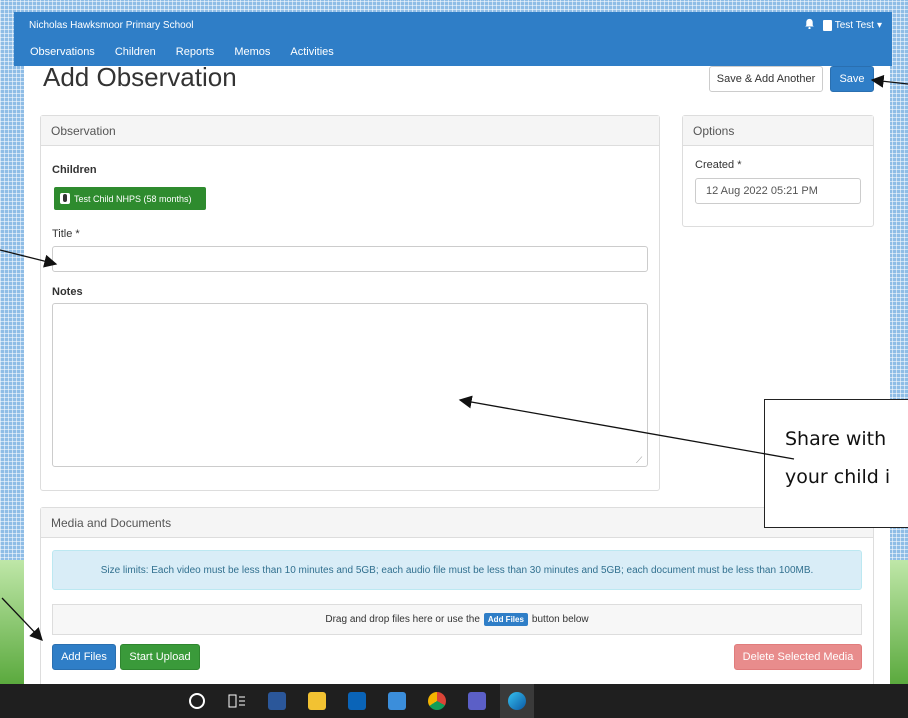 The image size is (908, 718). What do you see at coordinates (899, 622) in the screenshot?
I see `background-grass-right` at bounding box center [899, 622].